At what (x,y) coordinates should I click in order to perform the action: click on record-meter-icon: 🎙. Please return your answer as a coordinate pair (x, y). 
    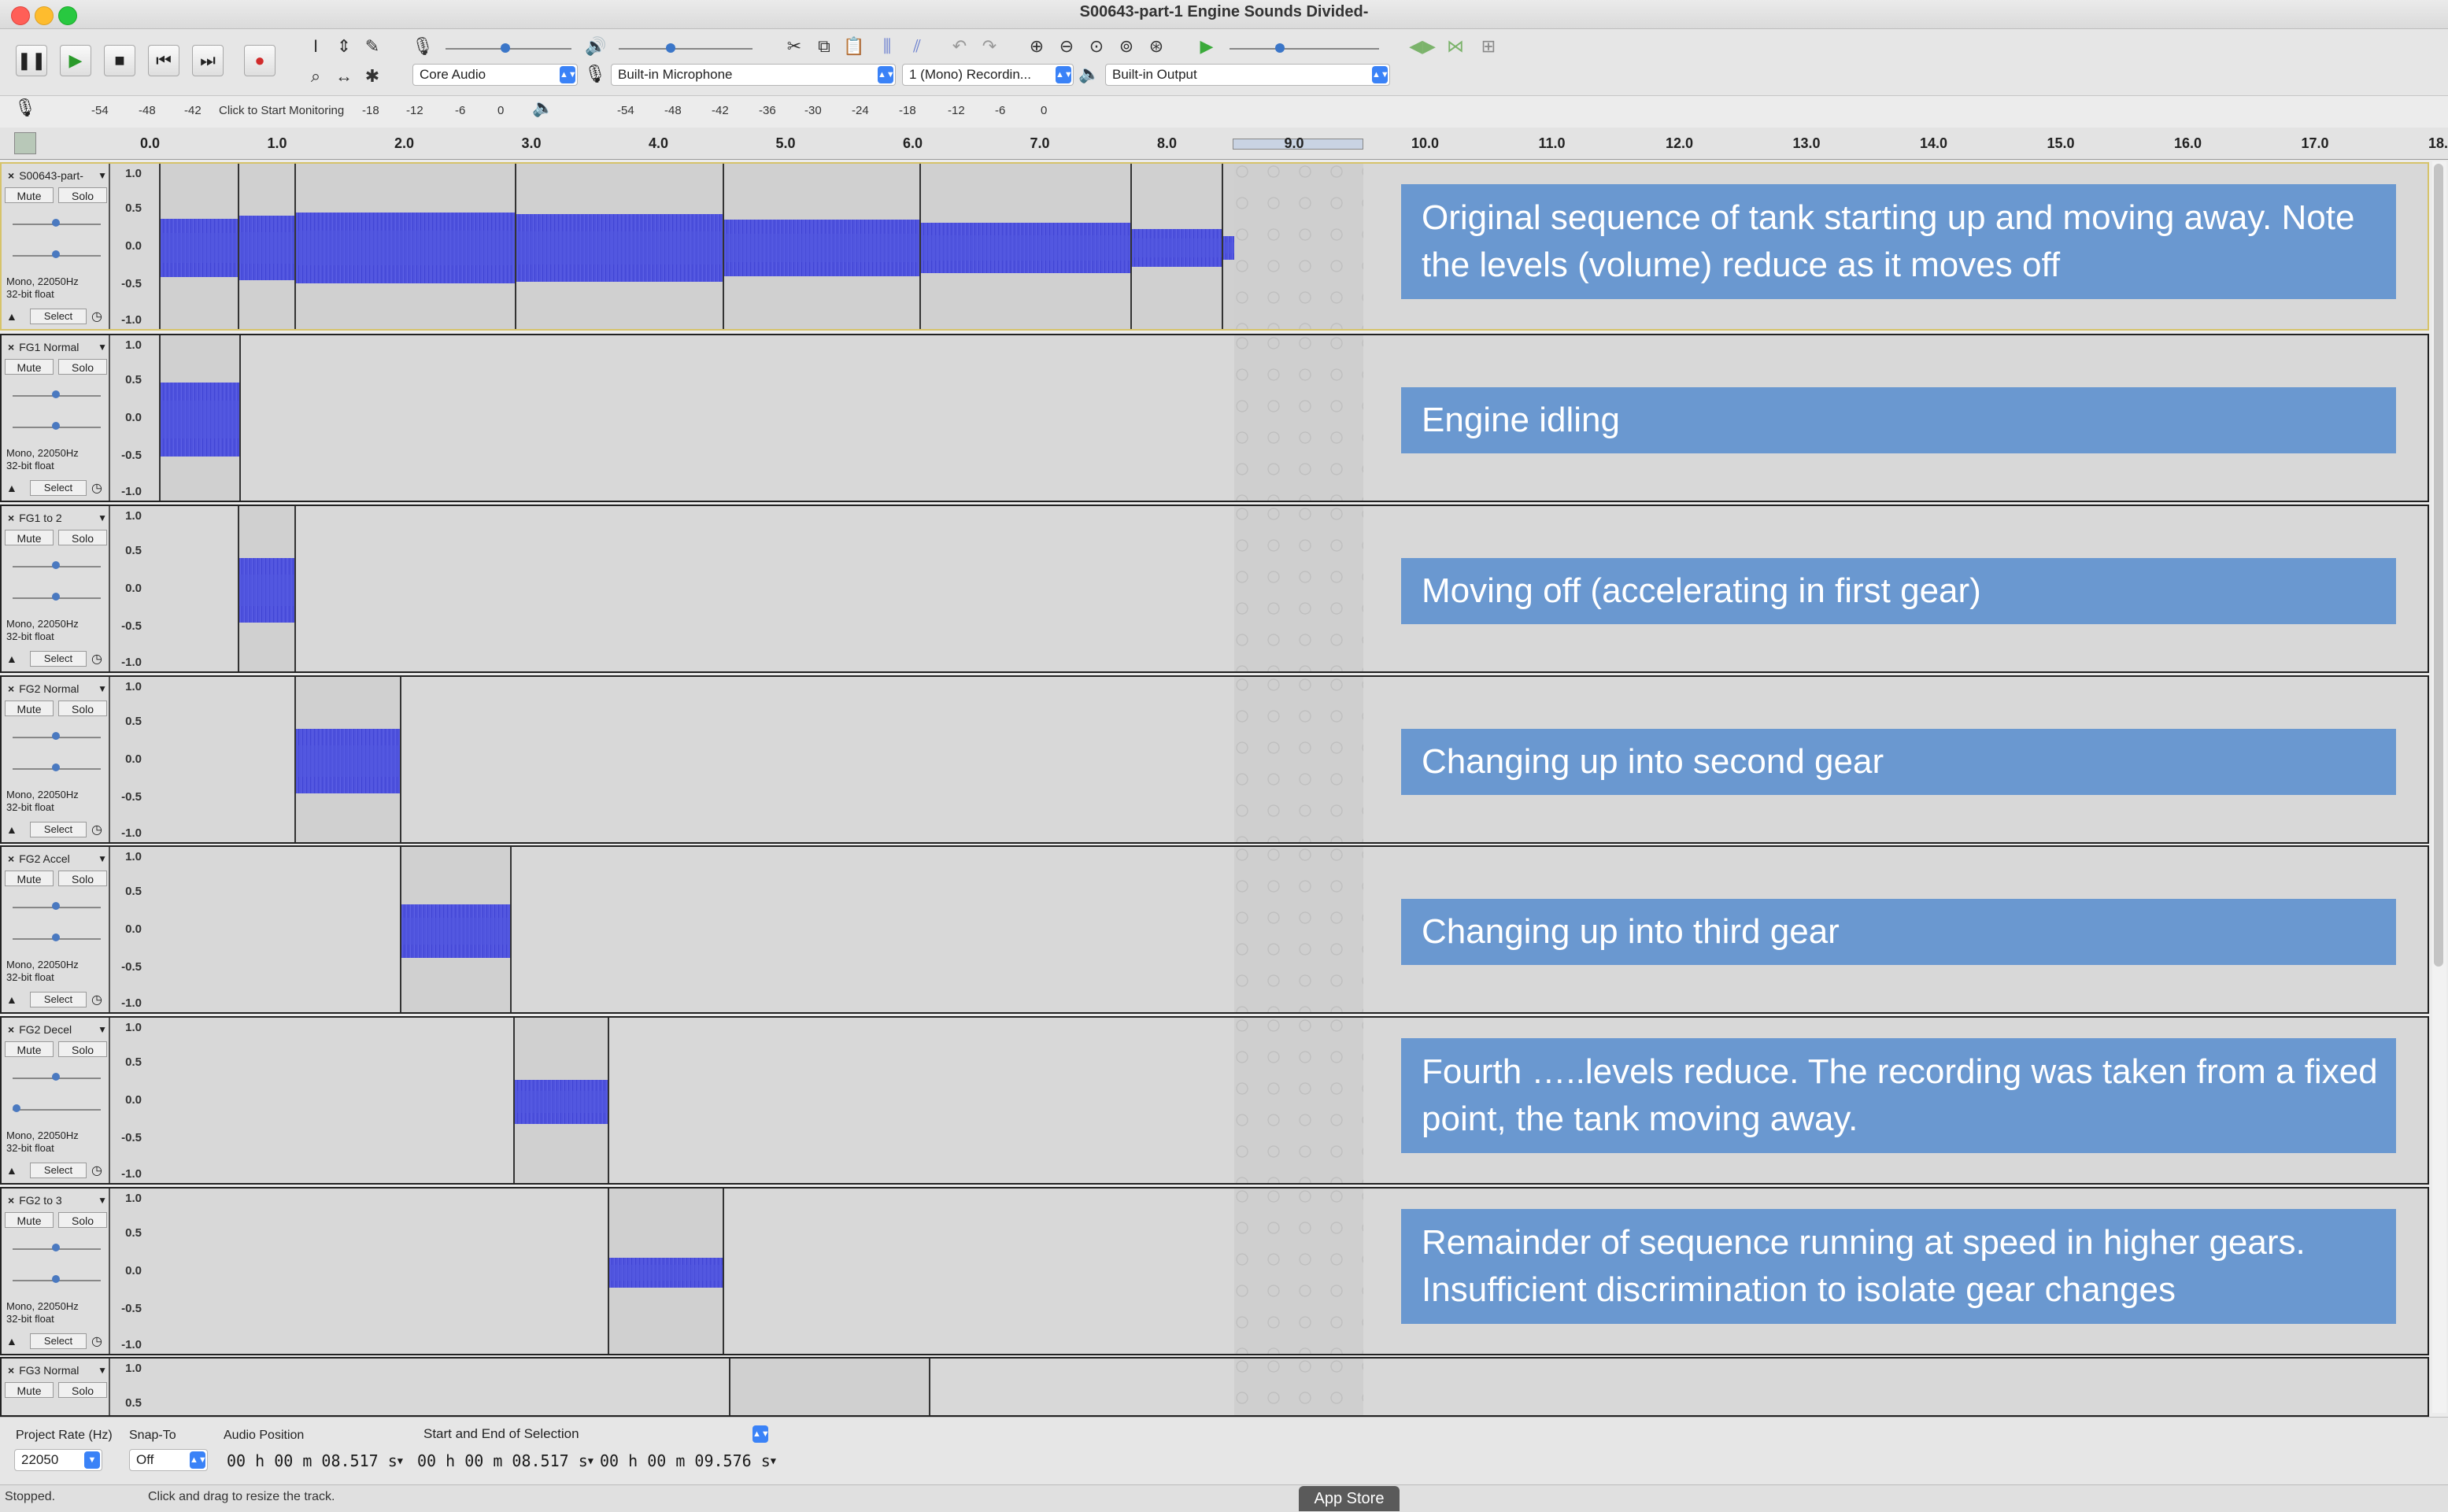
    Looking at the image, I should click on (25, 108).